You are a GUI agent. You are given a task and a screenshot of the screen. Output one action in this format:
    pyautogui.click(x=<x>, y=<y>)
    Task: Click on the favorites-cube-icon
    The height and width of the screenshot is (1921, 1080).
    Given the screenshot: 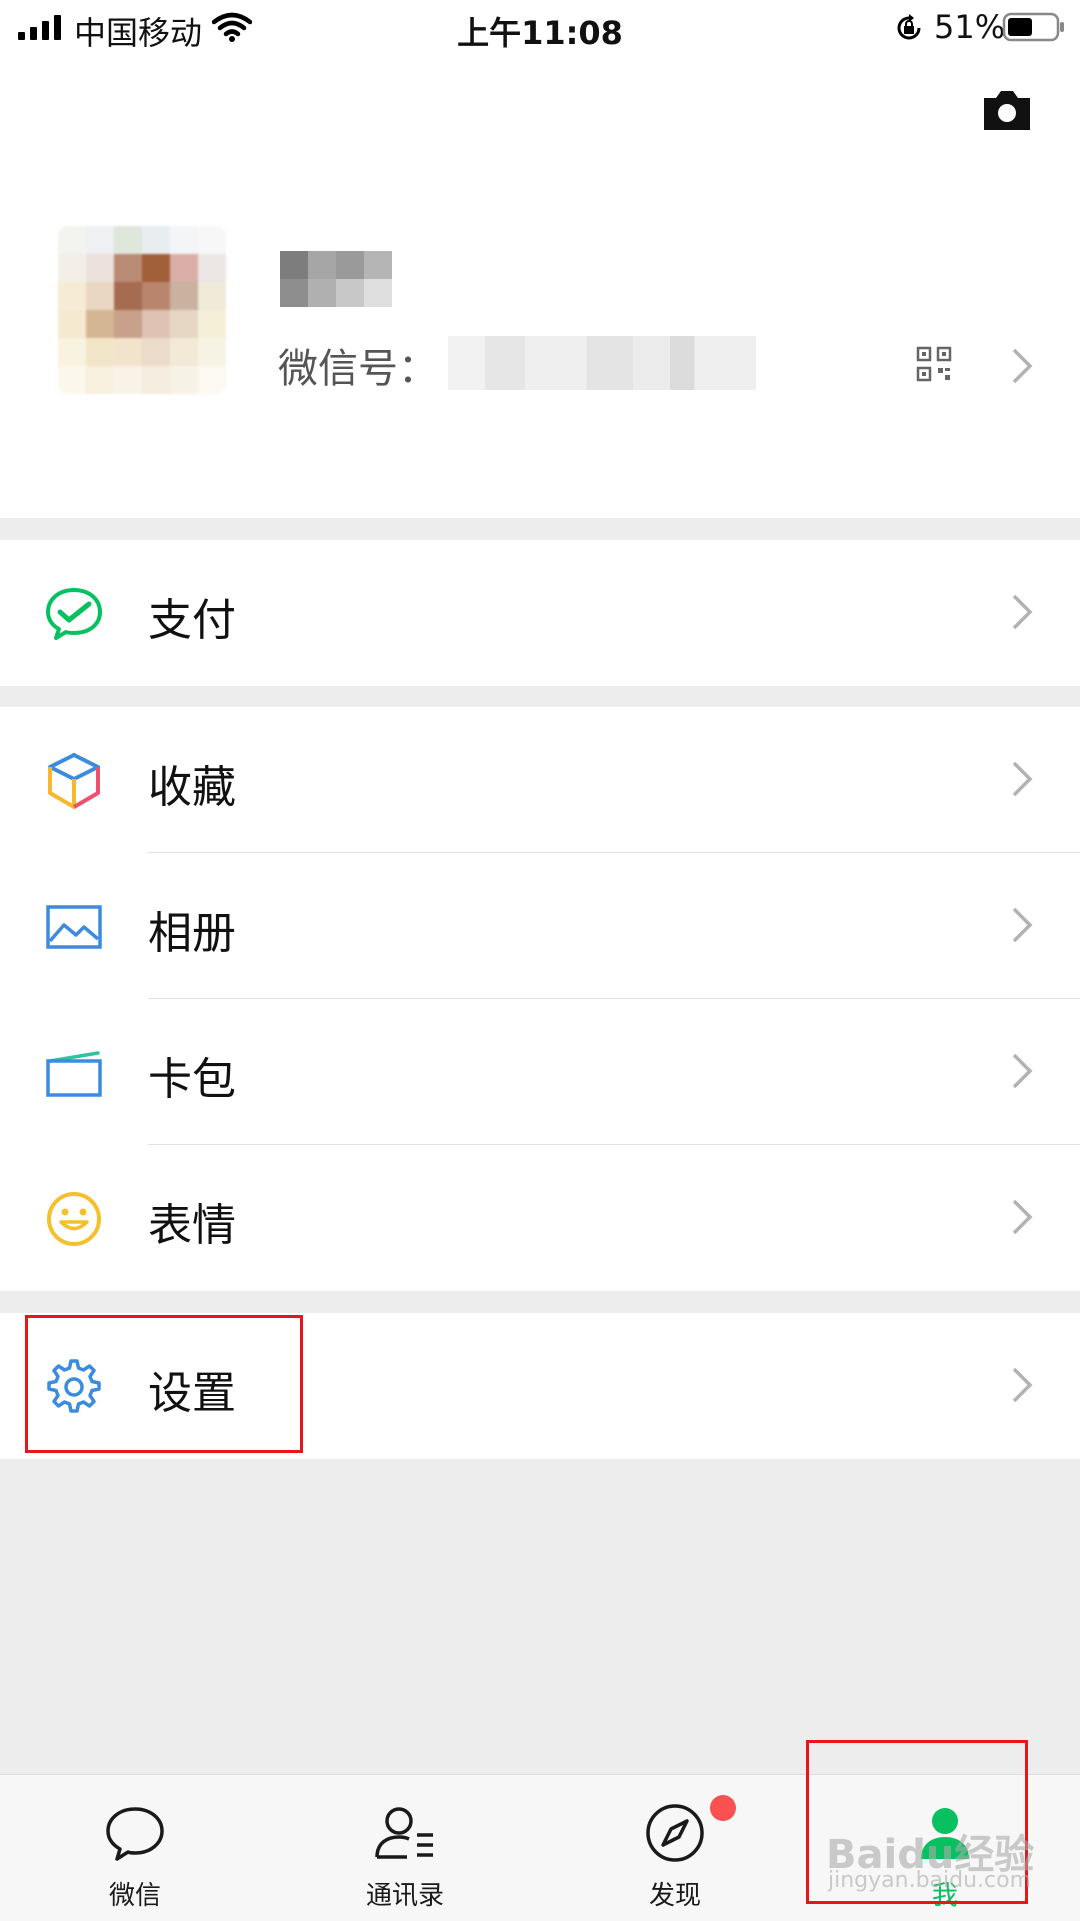 What is the action you would take?
    pyautogui.click(x=74, y=781)
    